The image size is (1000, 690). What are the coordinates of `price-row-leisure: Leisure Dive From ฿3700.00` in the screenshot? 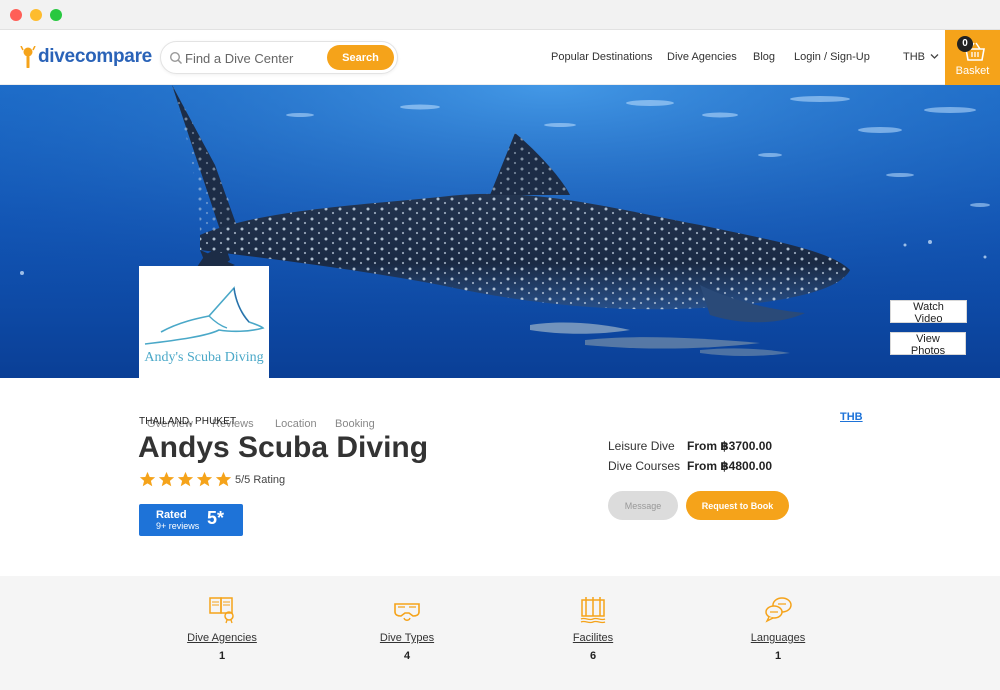 It's located at (690, 446).